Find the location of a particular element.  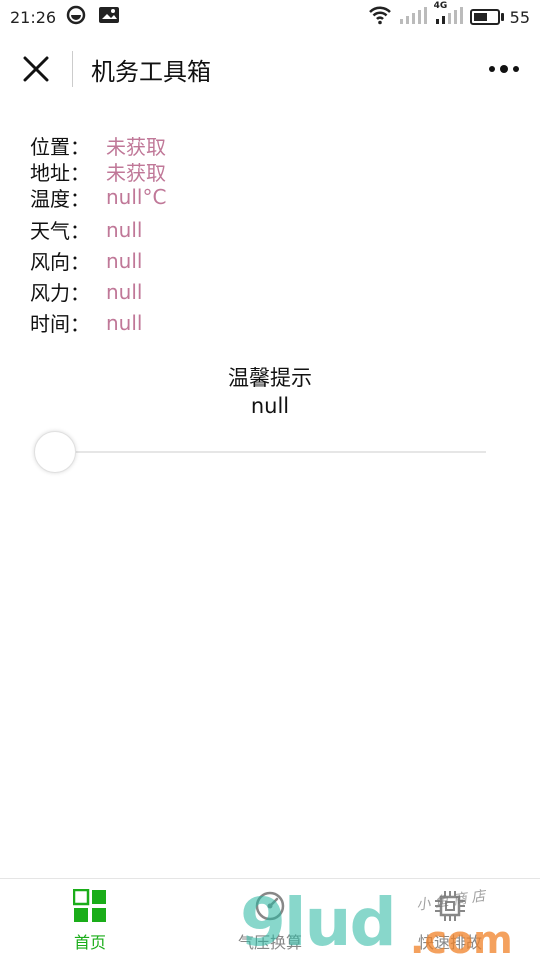

info-row-location: 位置： 未获取 is located at coordinates (270, 145).